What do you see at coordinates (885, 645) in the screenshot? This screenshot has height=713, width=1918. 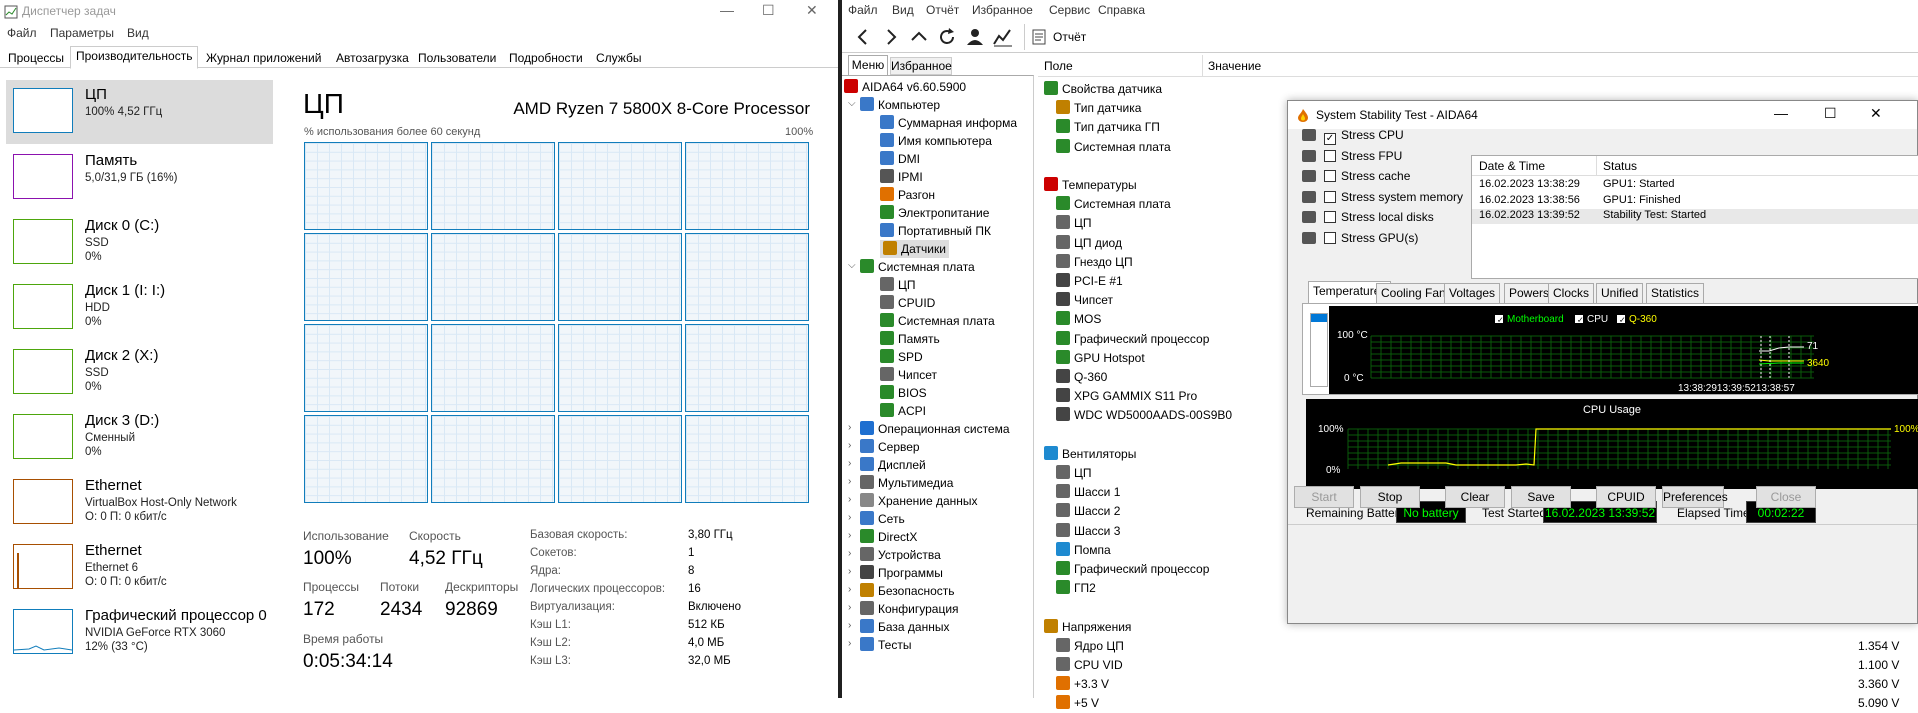 I see `tree-item: Тесты` at bounding box center [885, 645].